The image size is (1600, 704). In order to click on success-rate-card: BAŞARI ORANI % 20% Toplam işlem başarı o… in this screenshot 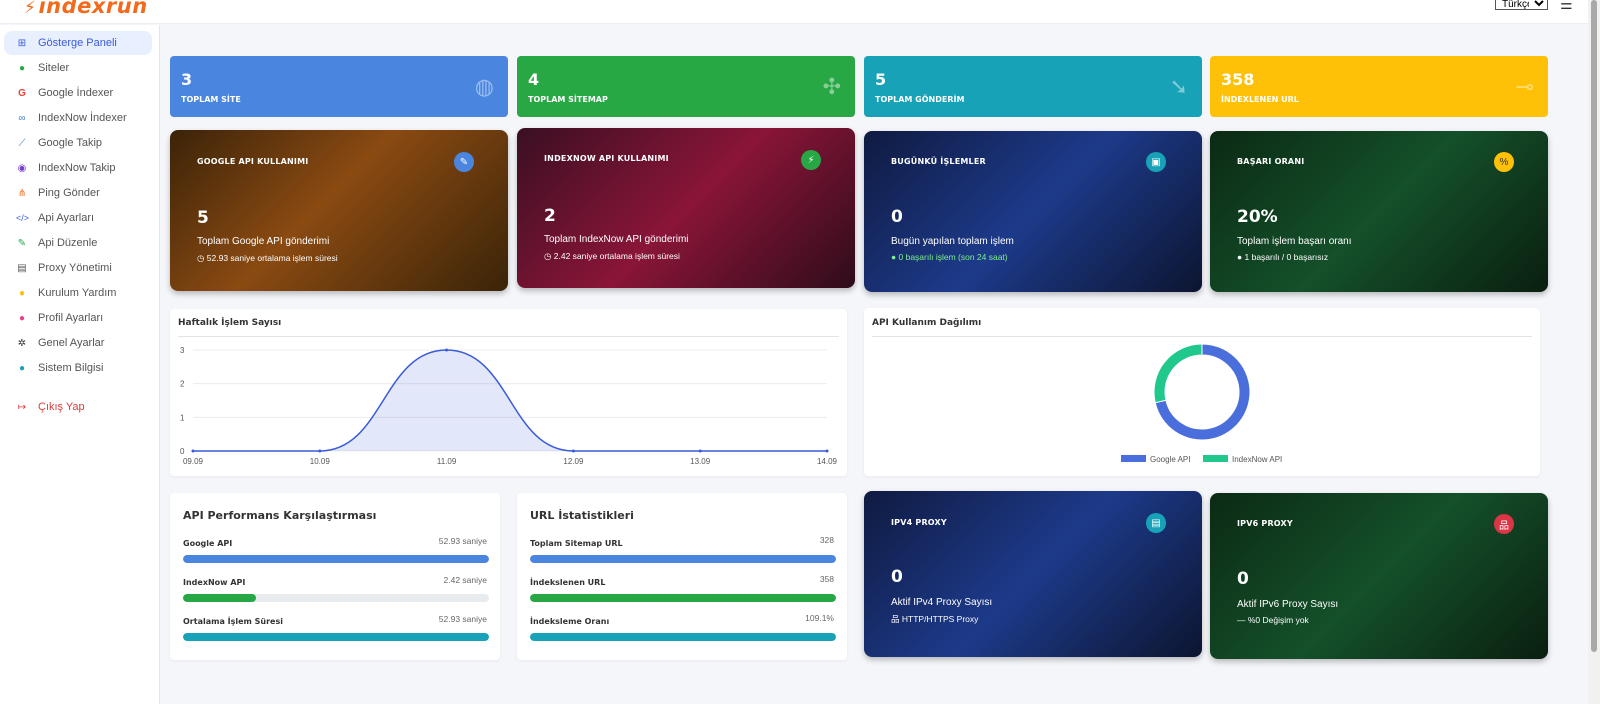, I will do `click(1379, 211)`.